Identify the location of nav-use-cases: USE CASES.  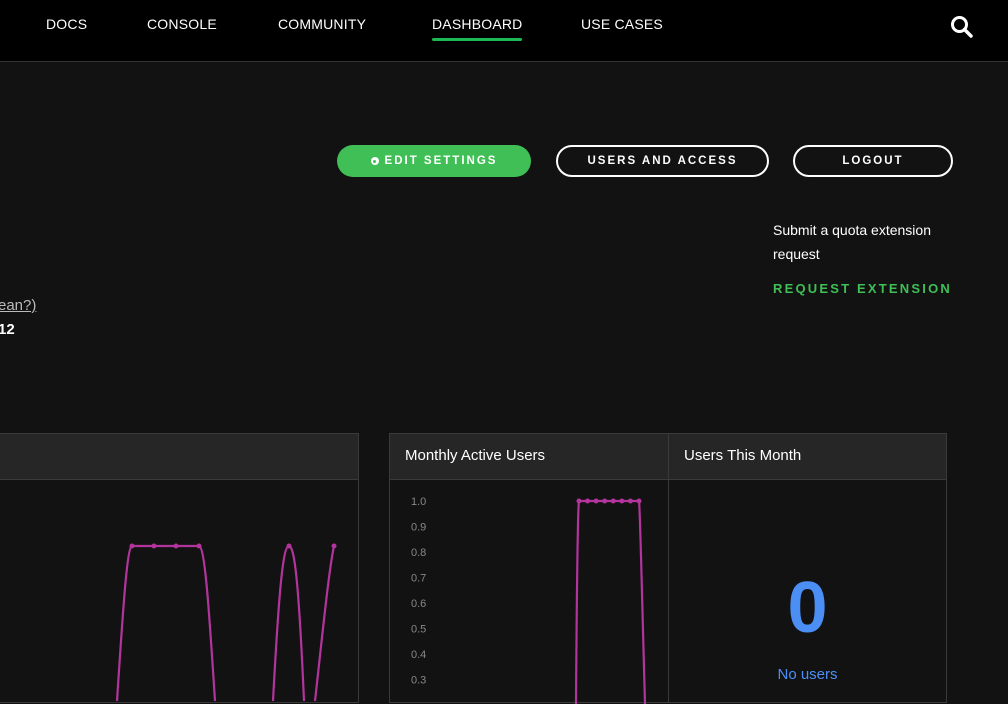
(622, 24).